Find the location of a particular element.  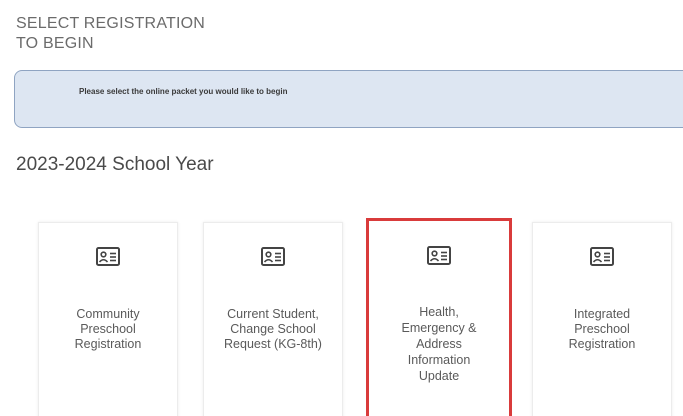

card-label: Community Preschool Registration is located at coordinates (108, 329).